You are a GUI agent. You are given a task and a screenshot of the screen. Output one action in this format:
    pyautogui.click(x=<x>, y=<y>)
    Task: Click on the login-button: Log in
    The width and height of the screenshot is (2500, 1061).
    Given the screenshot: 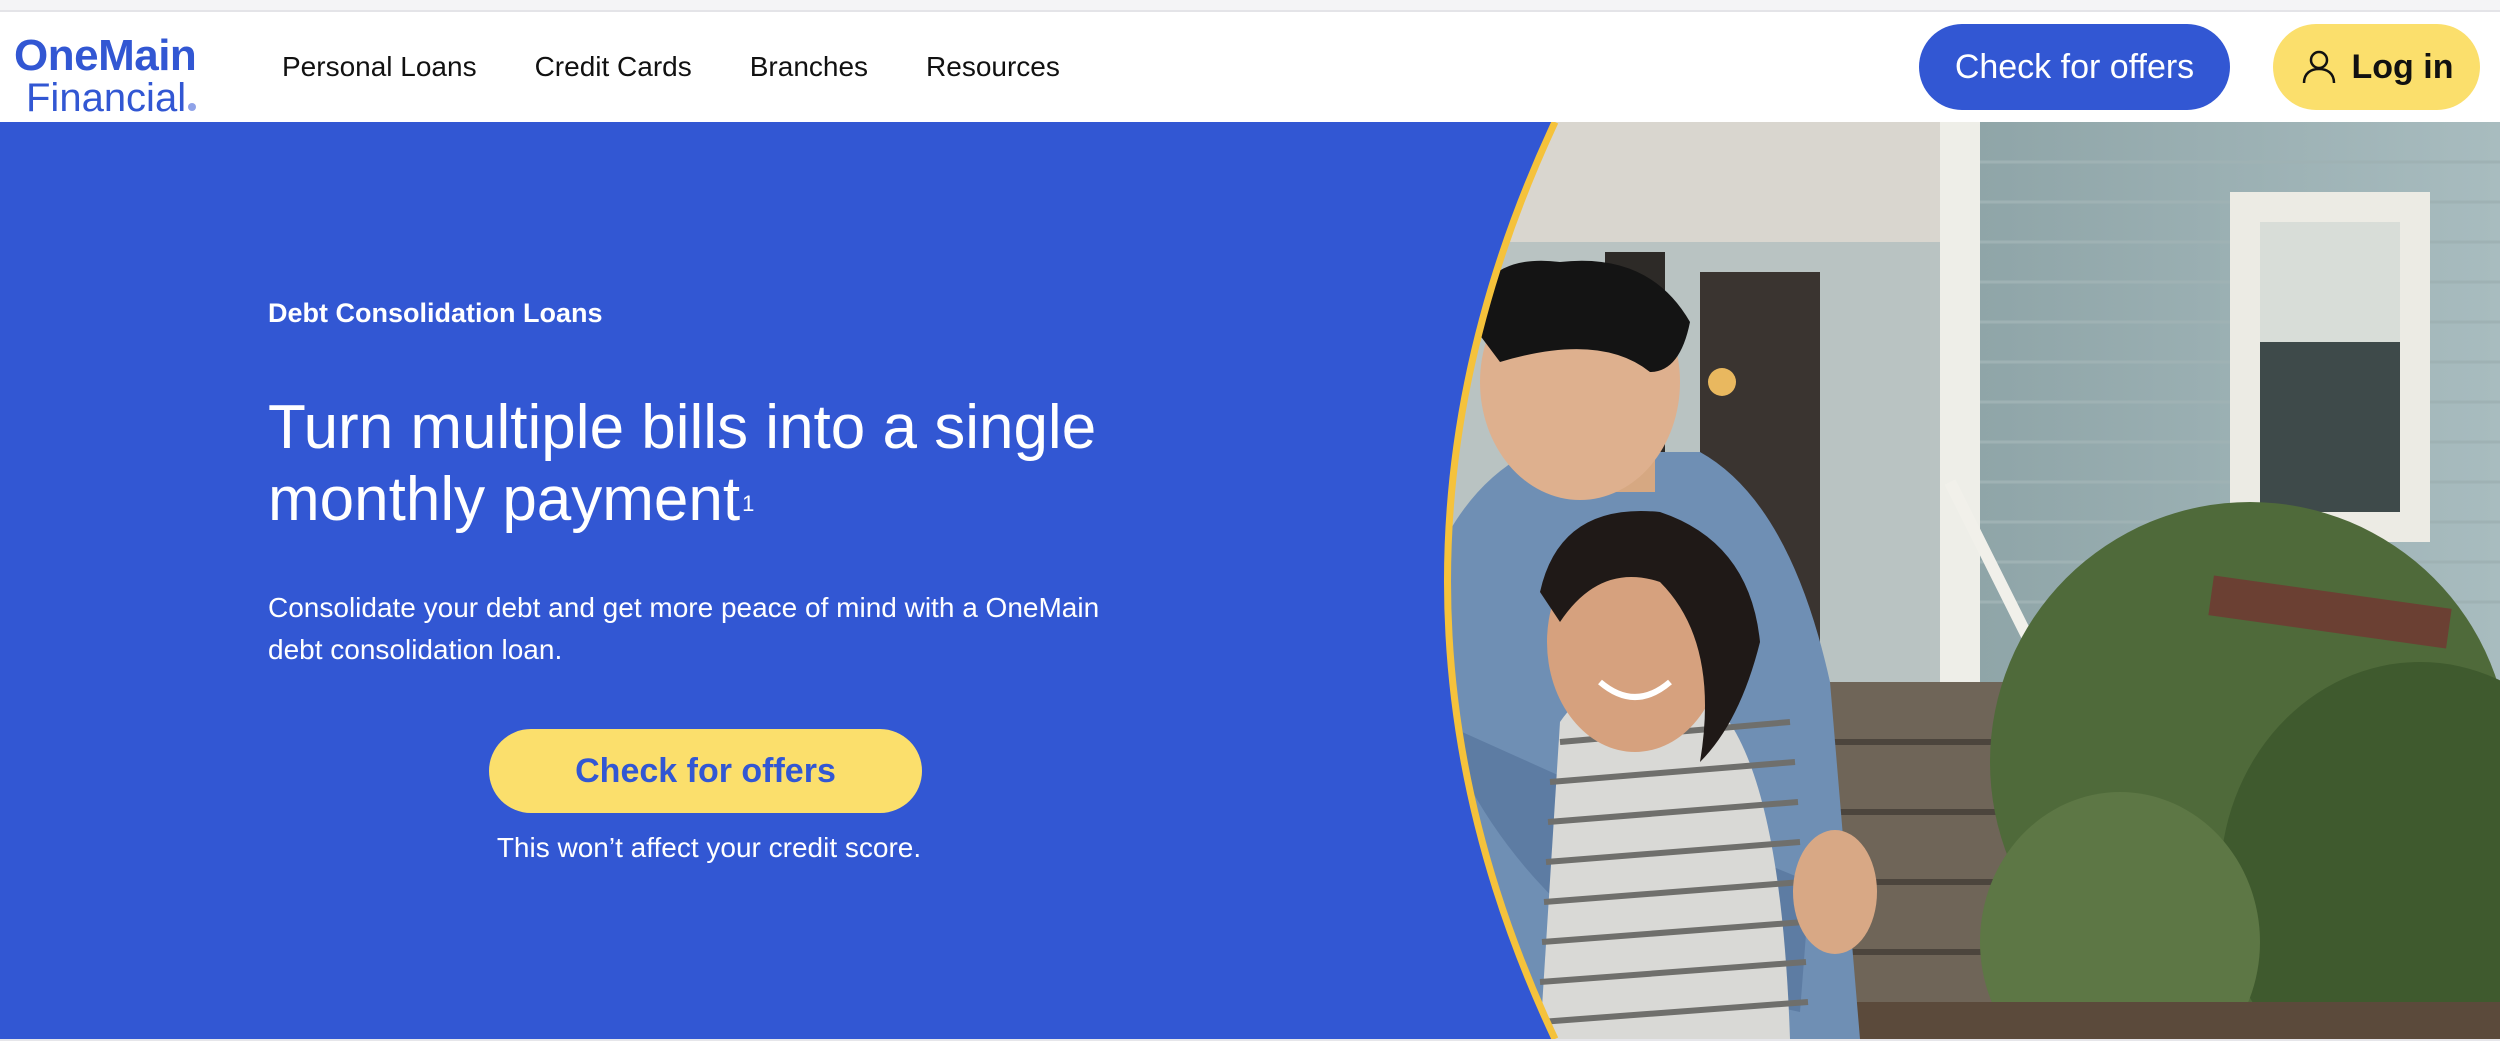 What is the action you would take?
    pyautogui.click(x=2376, y=67)
    